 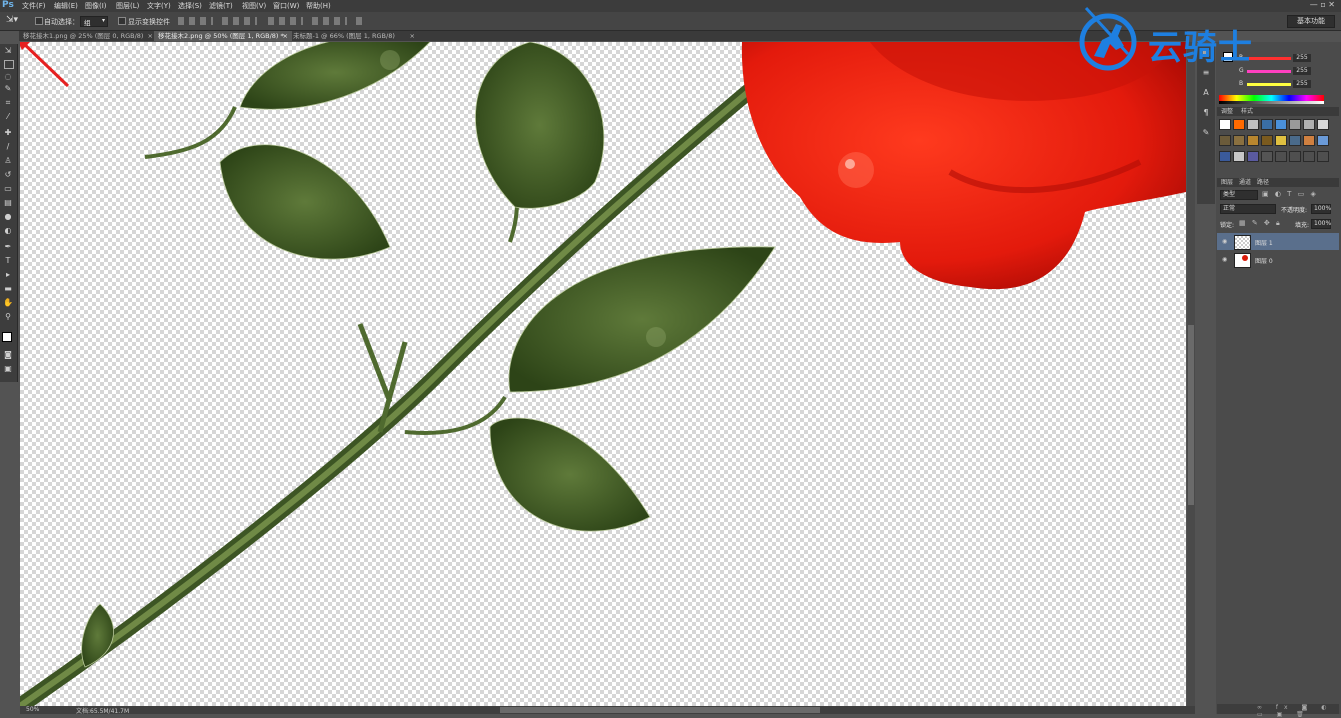 What do you see at coordinates (1206, 113) in the screenshot?
I see `paragraph-panel-icon: ¶` at bounding box center [1206, 113].